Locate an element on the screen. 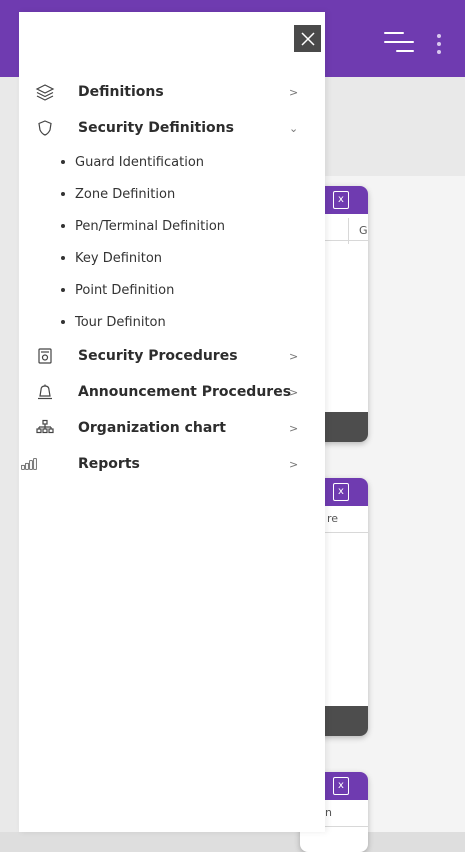 The width and height of the screenshot is (465, 852). nav-subitem-label: Zone Definition is located at coordinates (125, 194).